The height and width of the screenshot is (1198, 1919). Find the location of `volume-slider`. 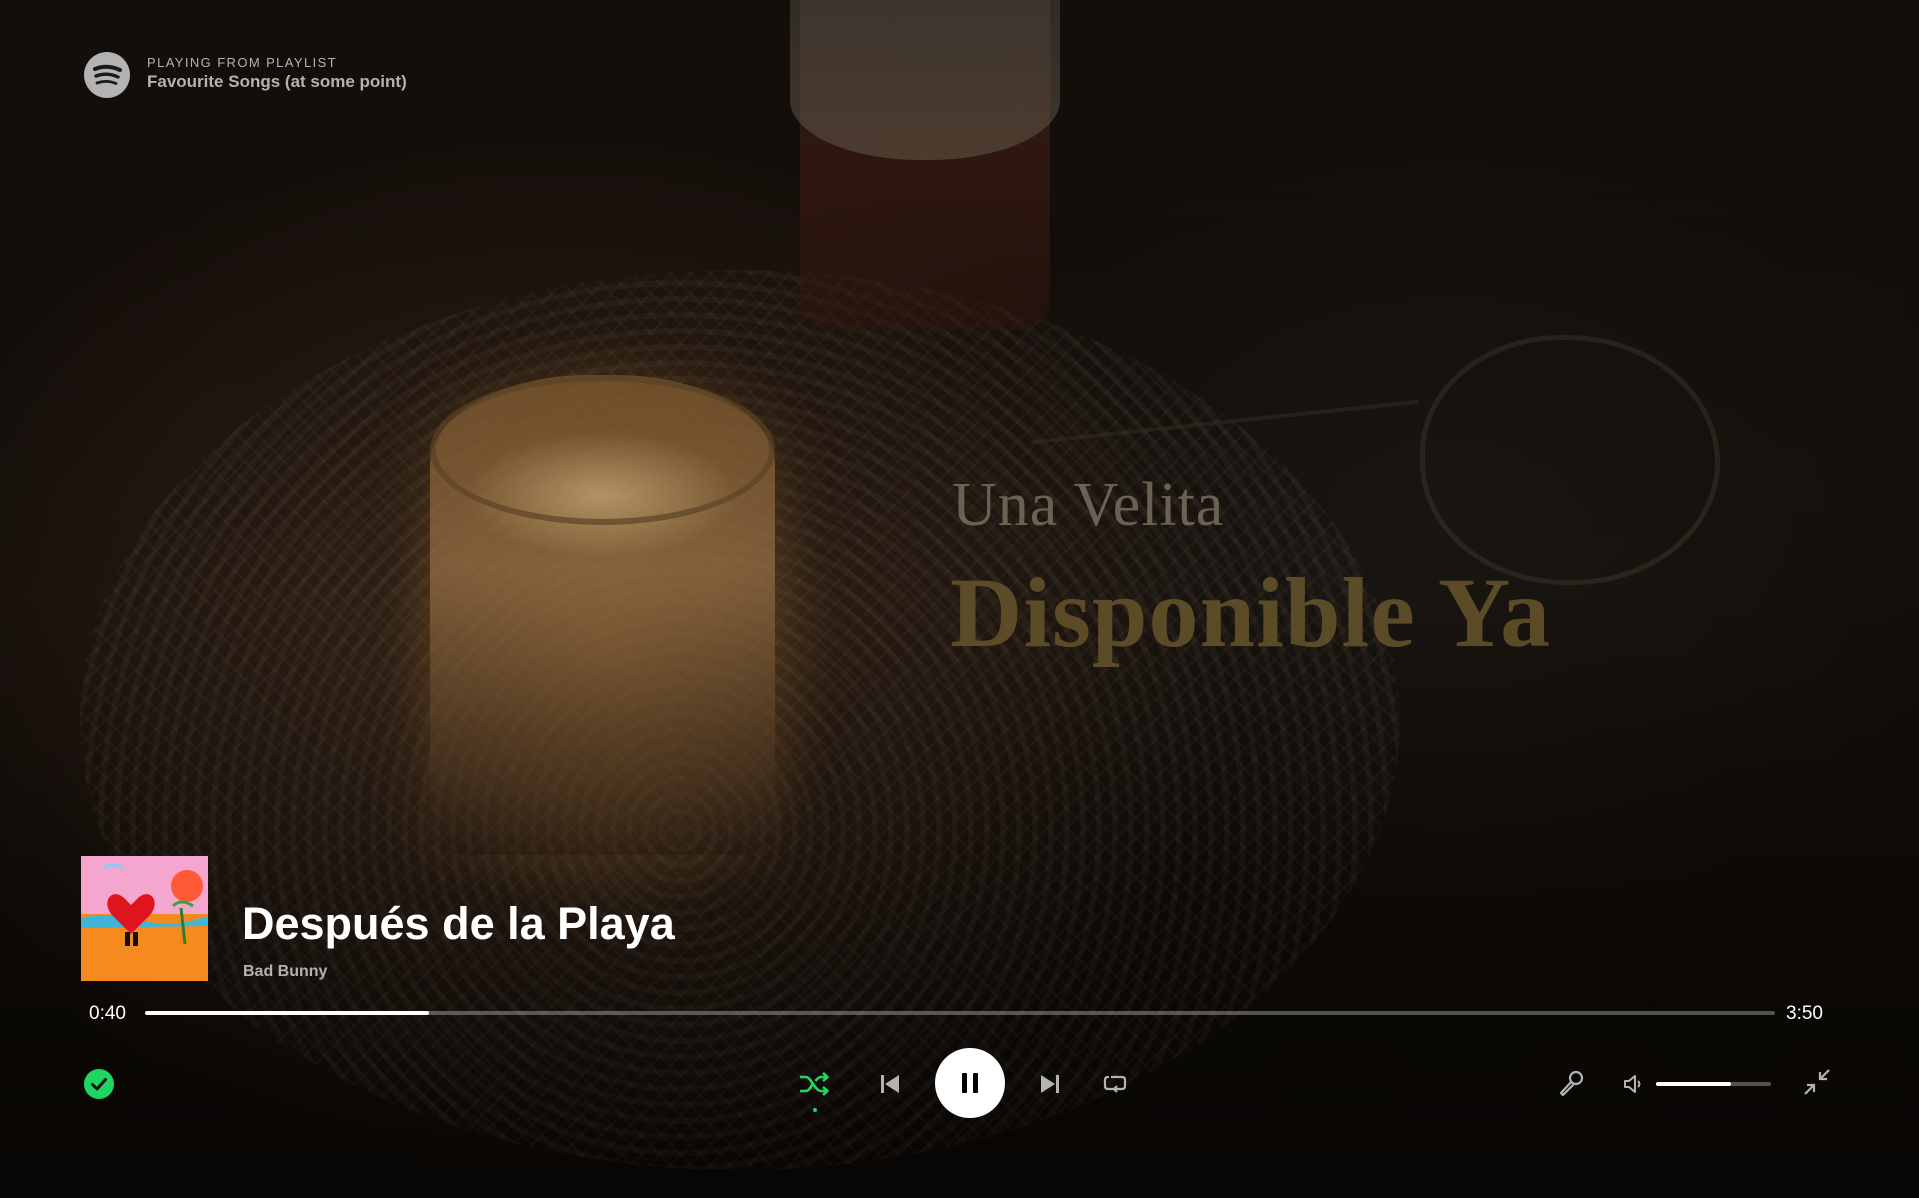

volume-slider is located at coordinates (1713, 1084).